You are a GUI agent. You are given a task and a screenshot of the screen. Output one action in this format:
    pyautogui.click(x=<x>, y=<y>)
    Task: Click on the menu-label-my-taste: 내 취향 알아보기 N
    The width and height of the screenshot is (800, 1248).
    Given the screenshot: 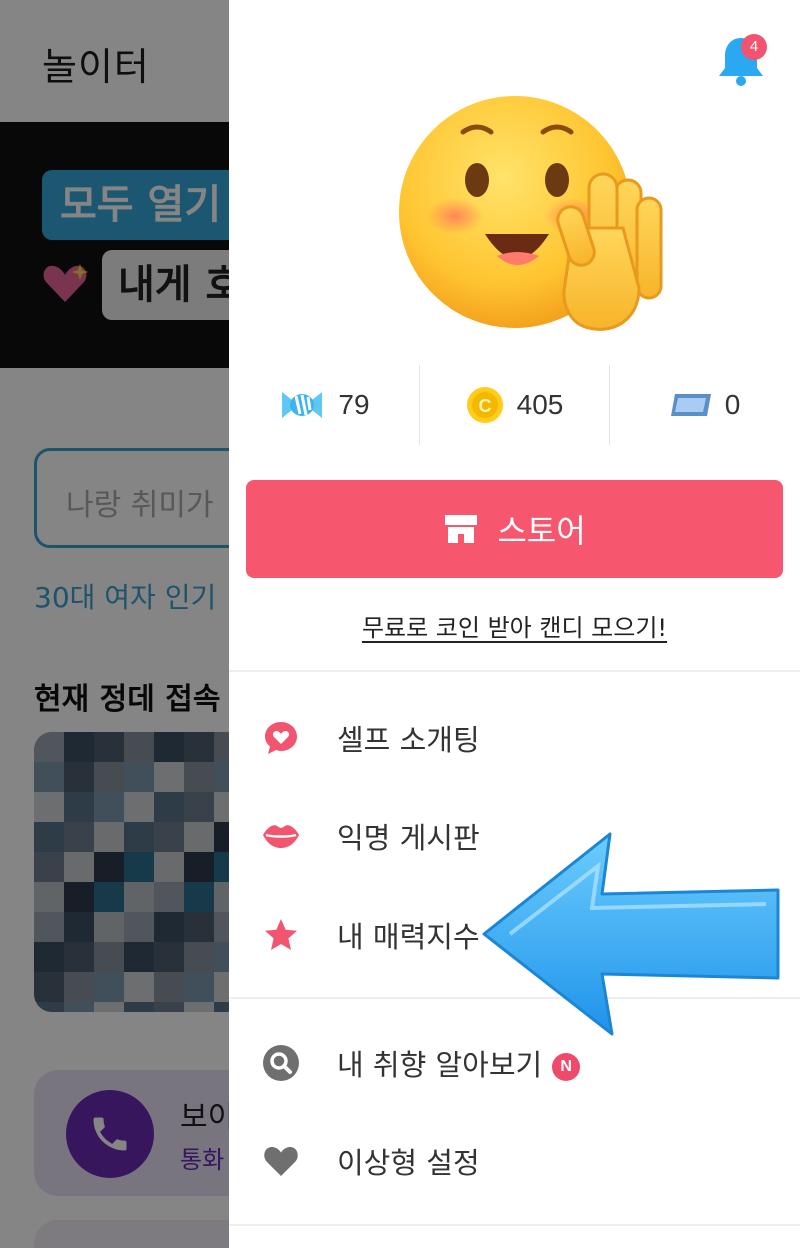 What is the action you would take?
    pyautogui.click(x=459, y=1063)
    